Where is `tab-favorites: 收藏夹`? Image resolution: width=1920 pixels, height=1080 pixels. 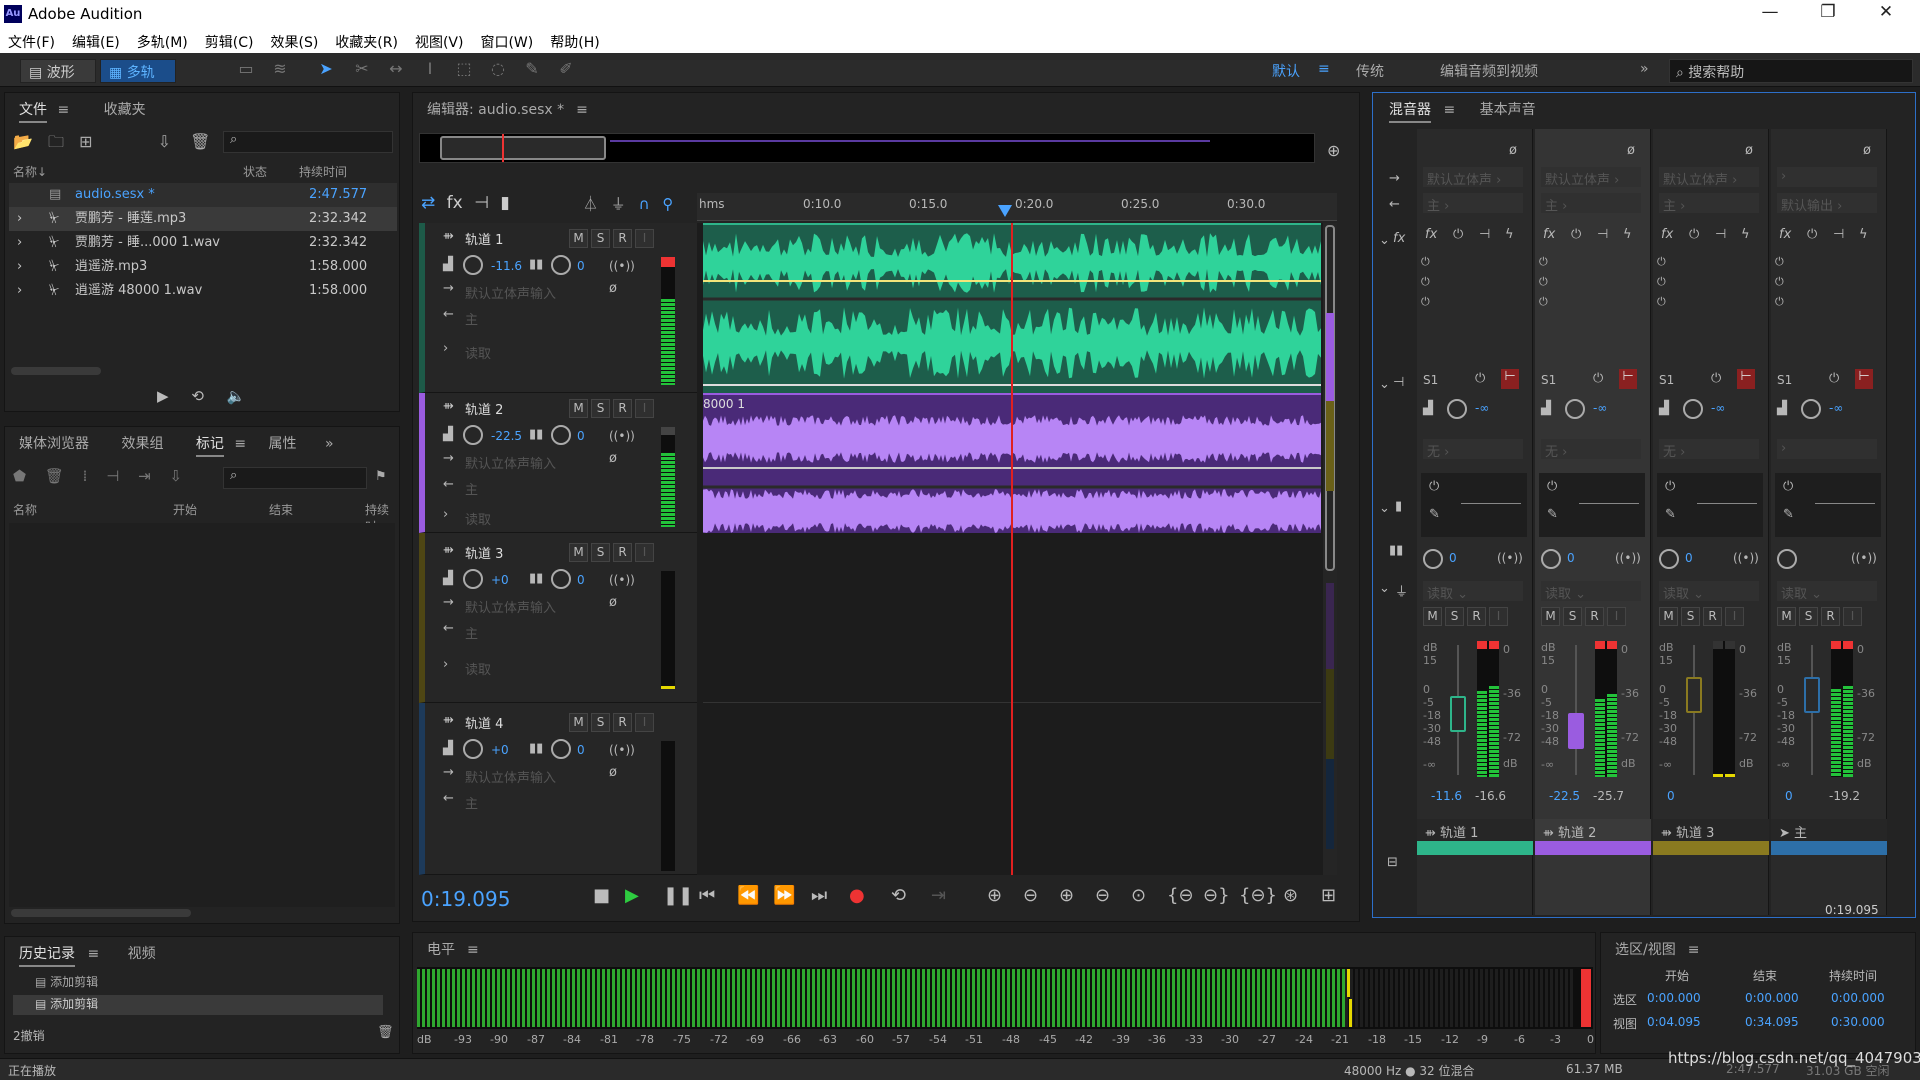 tab-favorites: 收藏夹 is located at coordinates (125, 110).